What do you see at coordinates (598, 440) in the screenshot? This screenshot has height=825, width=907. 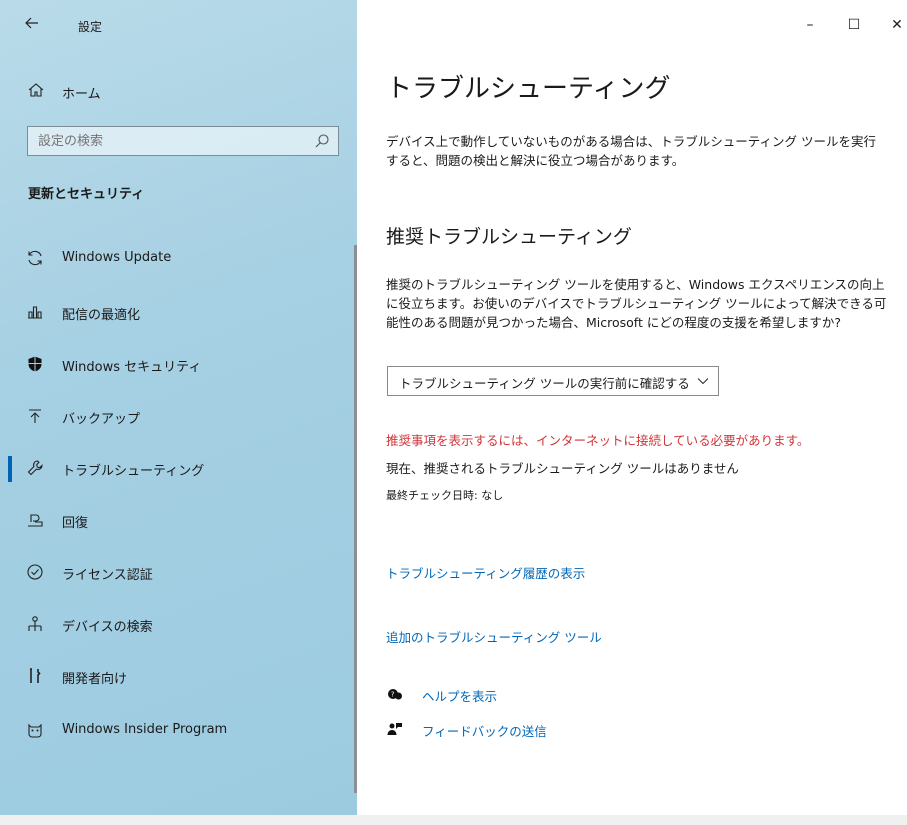 I see `connection-warning: 推奨事項を表示するには、インターネットに接続している必要があります。` at bounding box center [598, 440].